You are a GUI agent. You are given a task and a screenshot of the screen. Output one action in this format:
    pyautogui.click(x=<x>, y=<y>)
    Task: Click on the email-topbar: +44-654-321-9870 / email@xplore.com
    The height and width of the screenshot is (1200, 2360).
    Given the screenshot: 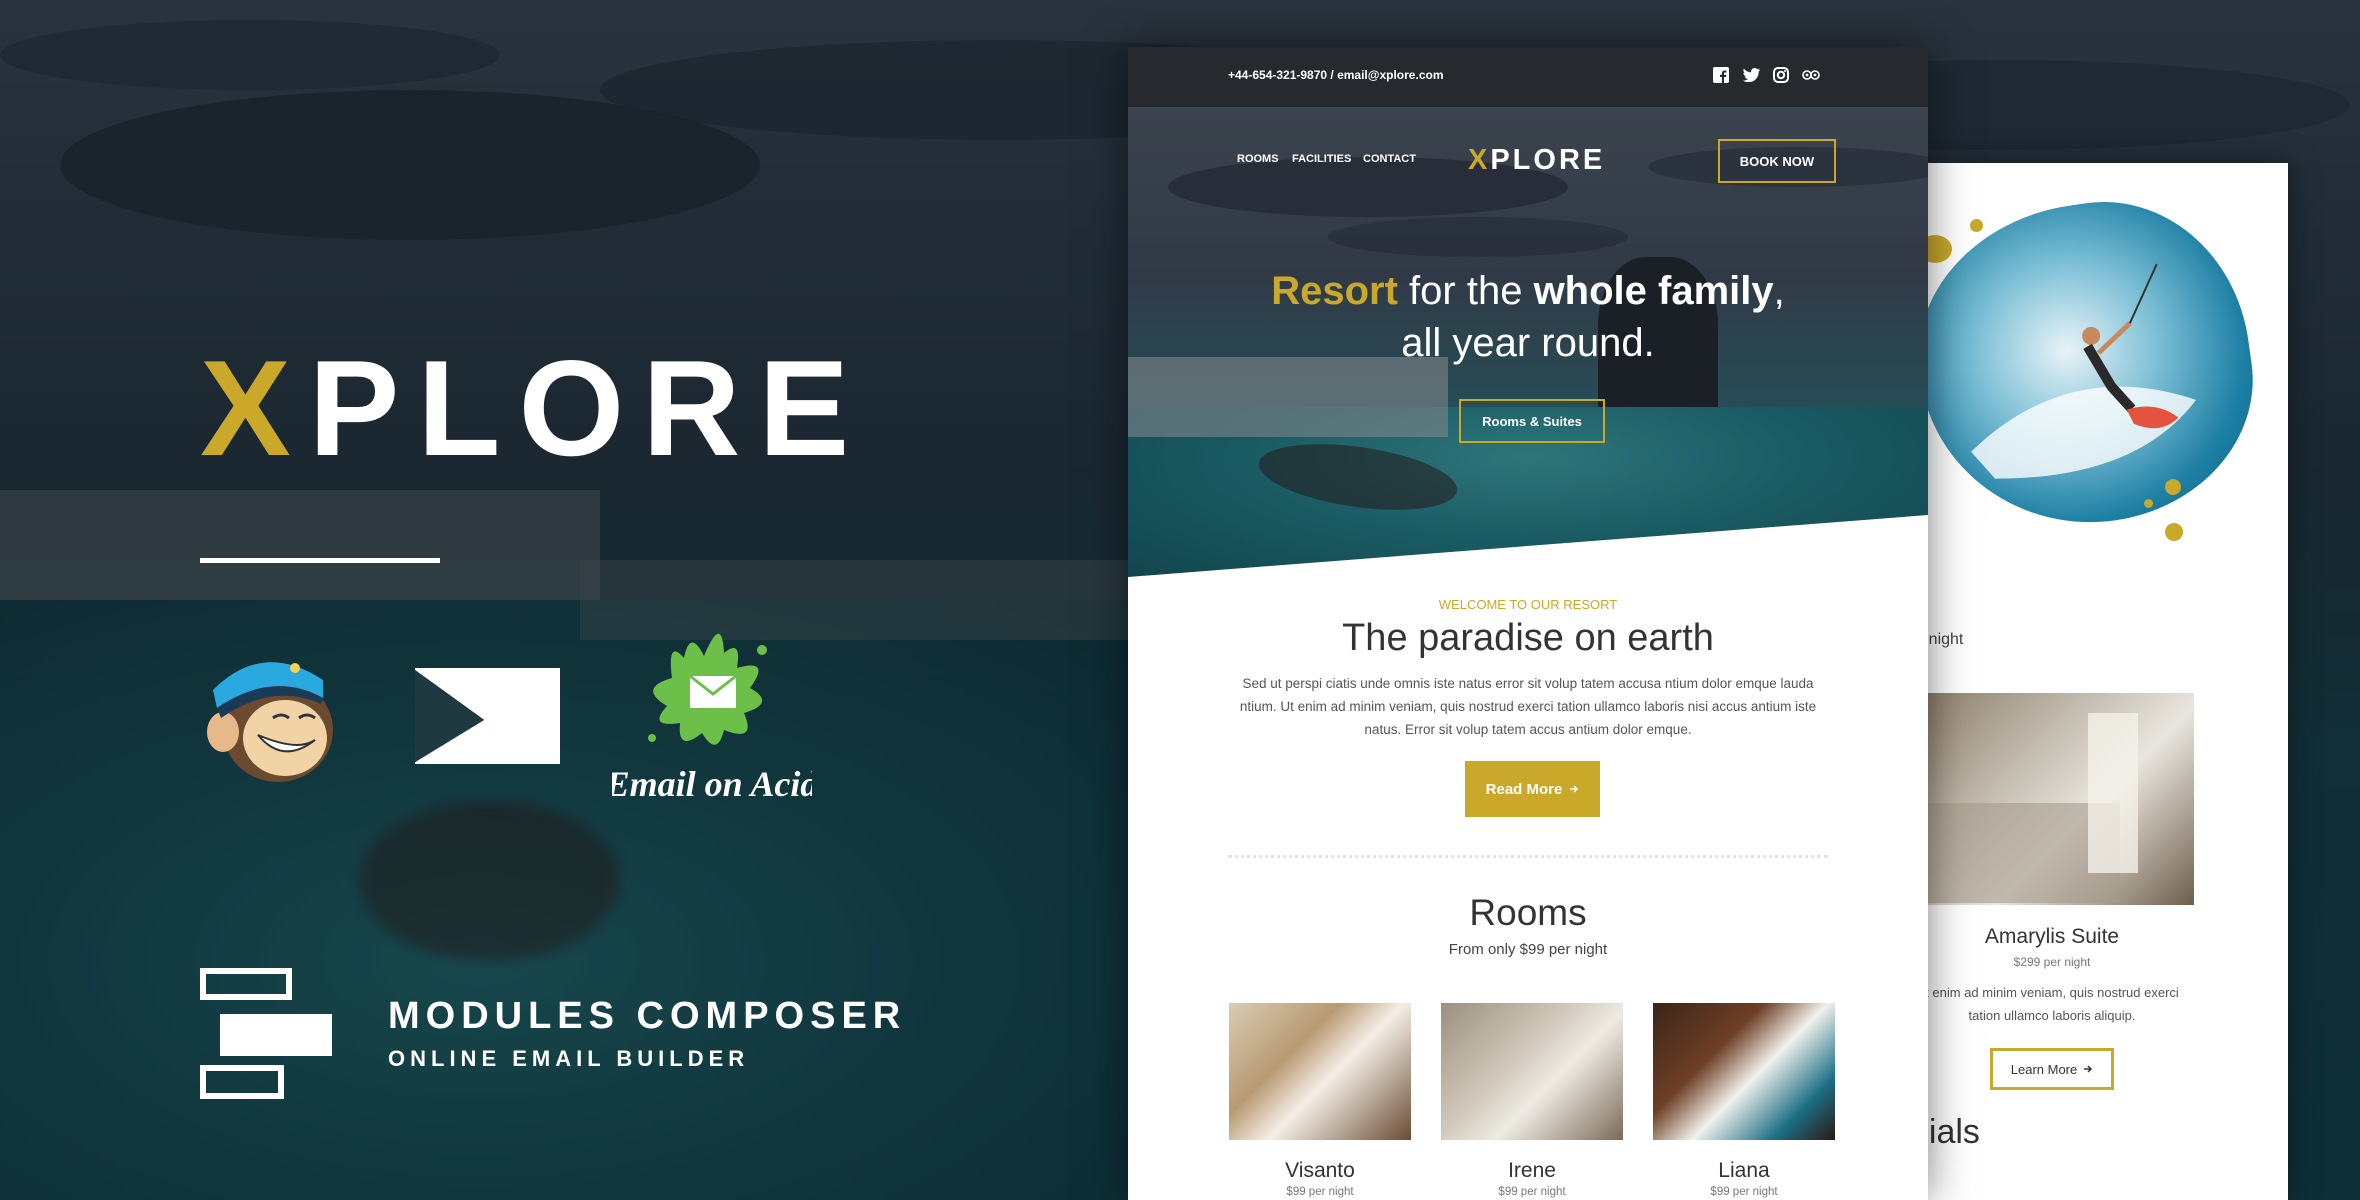 What is the action you would take?
    pyautogui.click(x=1528, y=77)
    